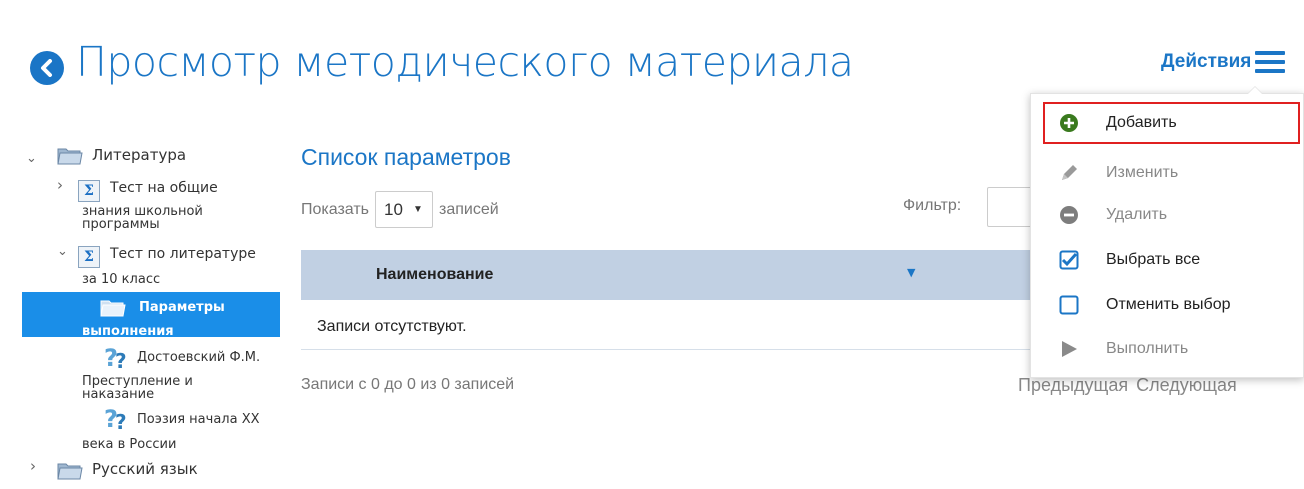 This screenshot has width=1304, height=489. Describe the element at coordinates (406, 157) in the screenshot. I see `list-title: Список параметров` at that location.